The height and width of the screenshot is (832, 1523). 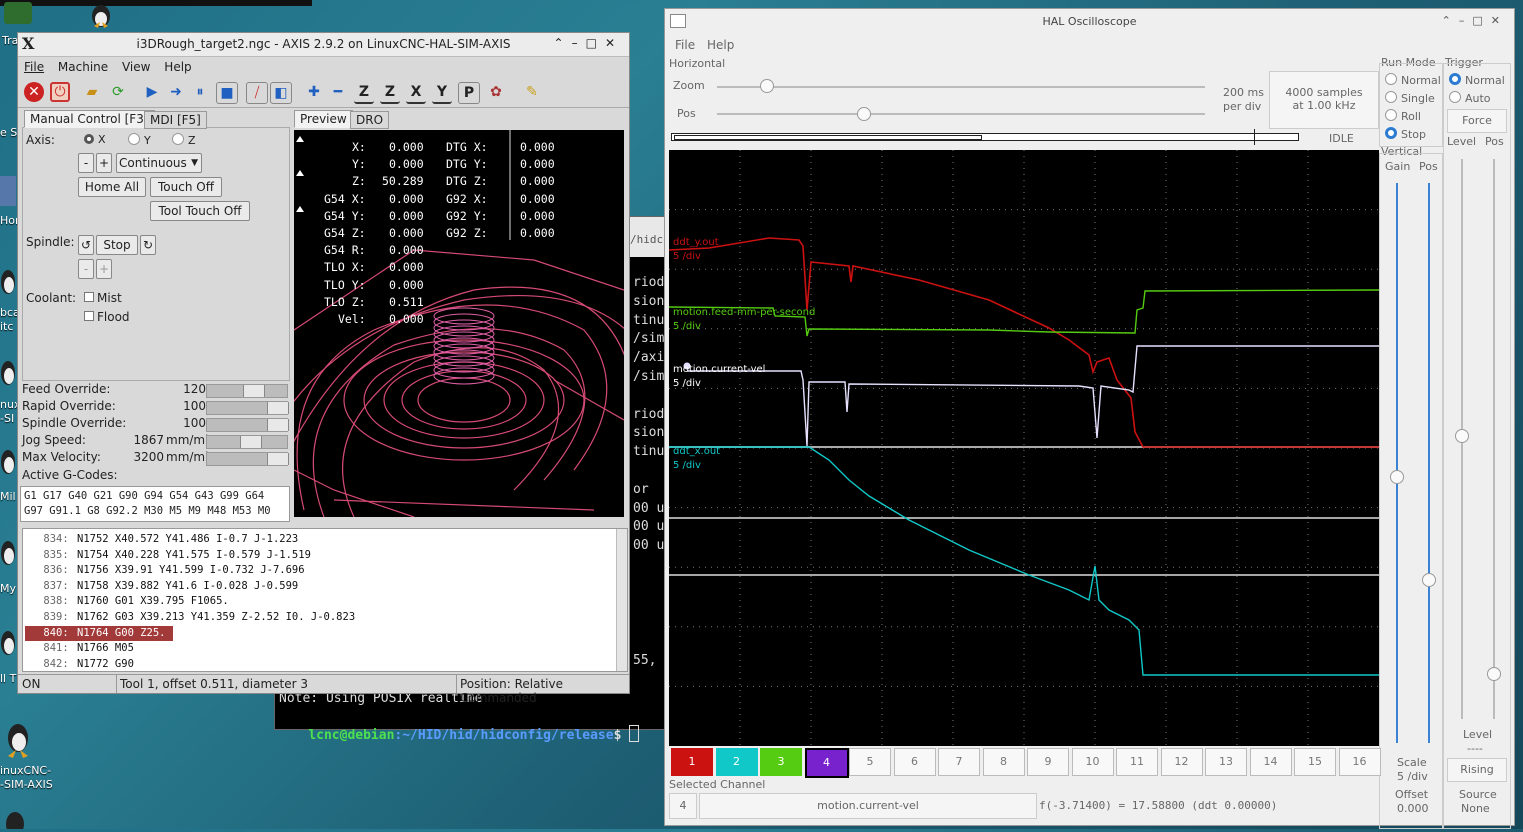 What do you see at coordinates (1475, 808) in the screenshot?
I see `source-value: None` at bounding box center [1475, 808].